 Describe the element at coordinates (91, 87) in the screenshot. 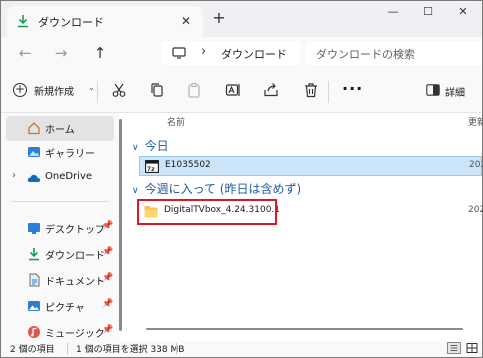

I see `chevron-down-icon: ⌄` at that location.